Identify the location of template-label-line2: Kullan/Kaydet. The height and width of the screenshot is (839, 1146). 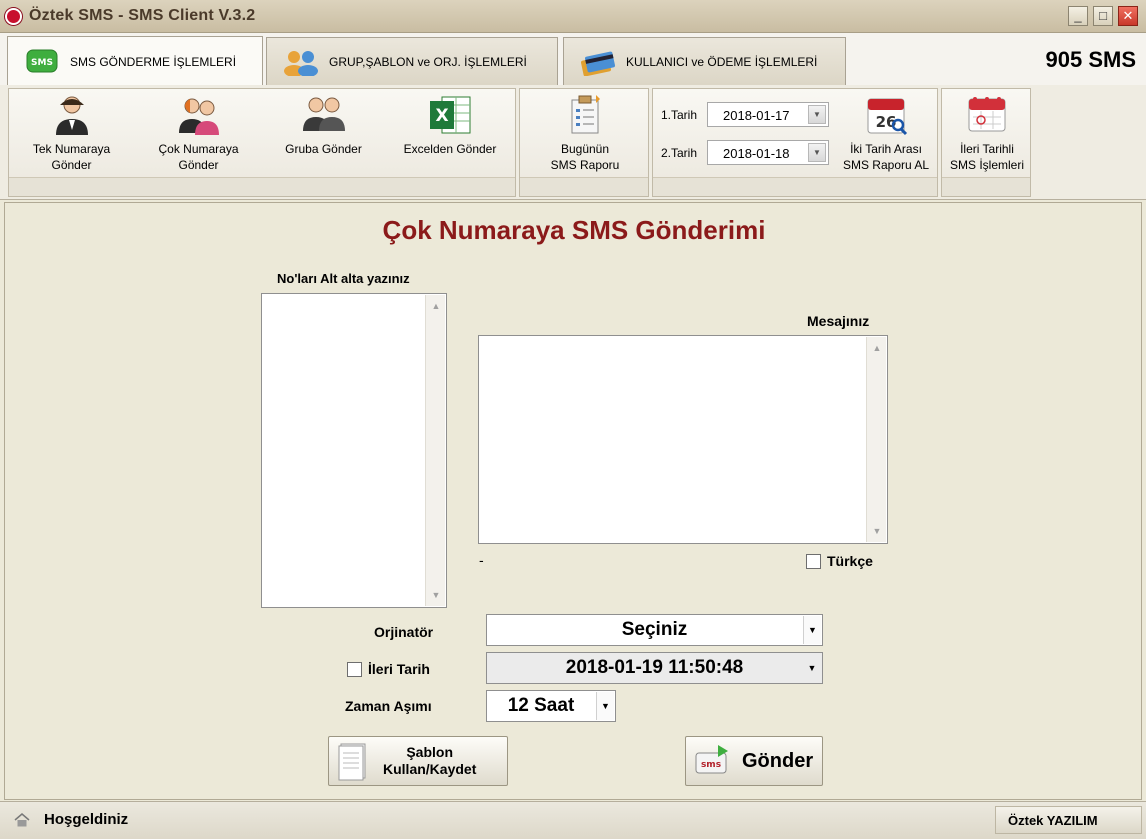
(430, 769).